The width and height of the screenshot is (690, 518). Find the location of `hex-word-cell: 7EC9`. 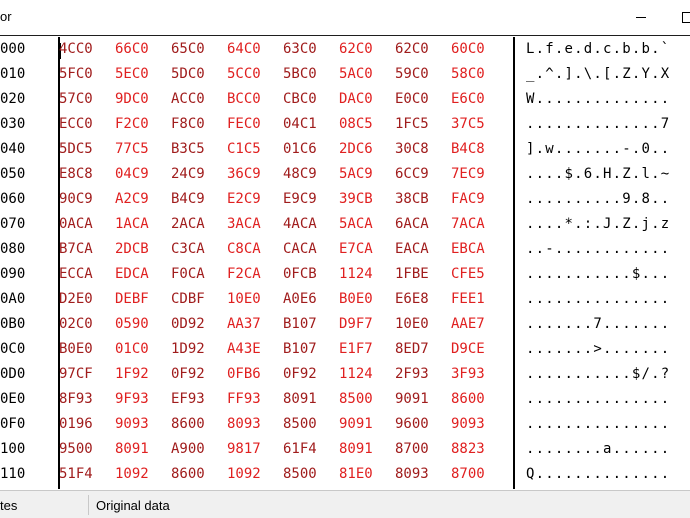

hex-word-cell: 7EC9 is located at coordinates (477, 174).